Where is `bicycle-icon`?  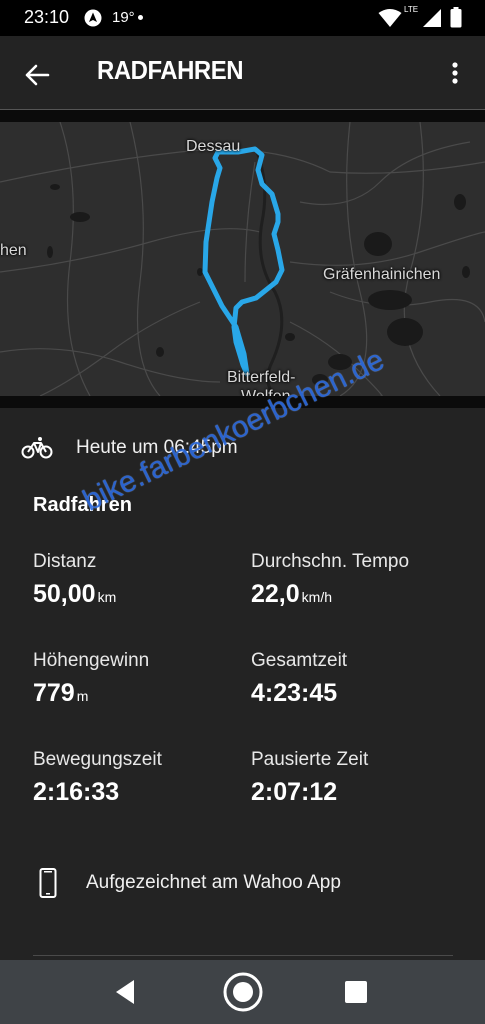 bicycle-icon is located at coordinates (37, 448).